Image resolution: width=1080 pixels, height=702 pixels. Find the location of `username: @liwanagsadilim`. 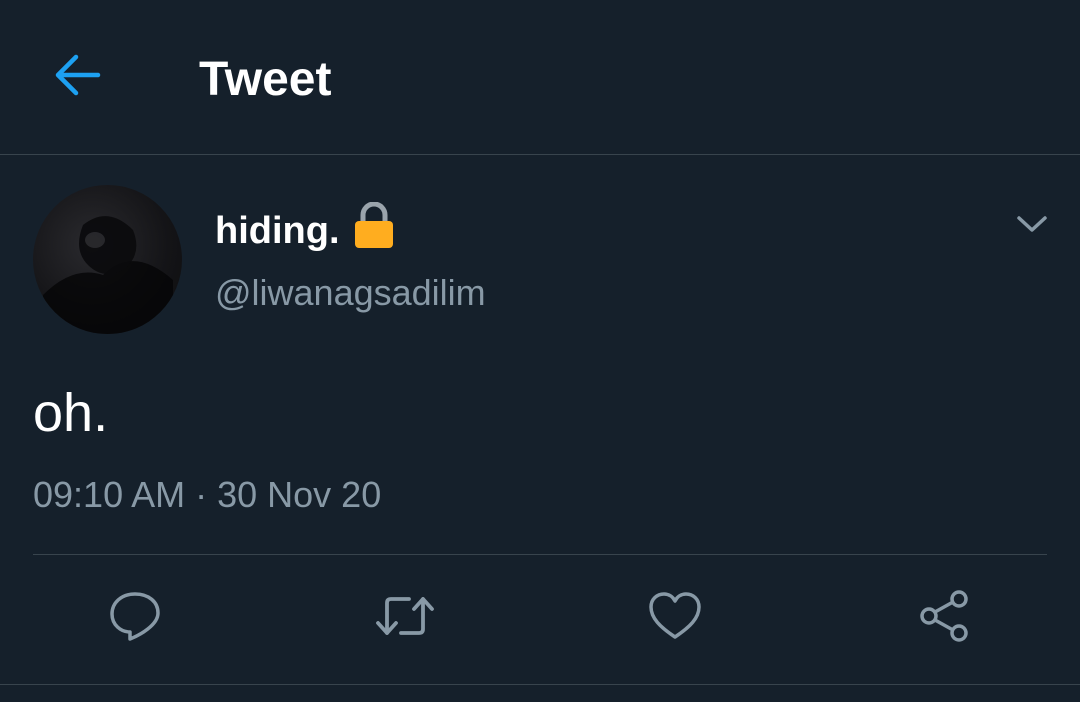

username: @liwanagsadilim is located at coordinates (350, 293).